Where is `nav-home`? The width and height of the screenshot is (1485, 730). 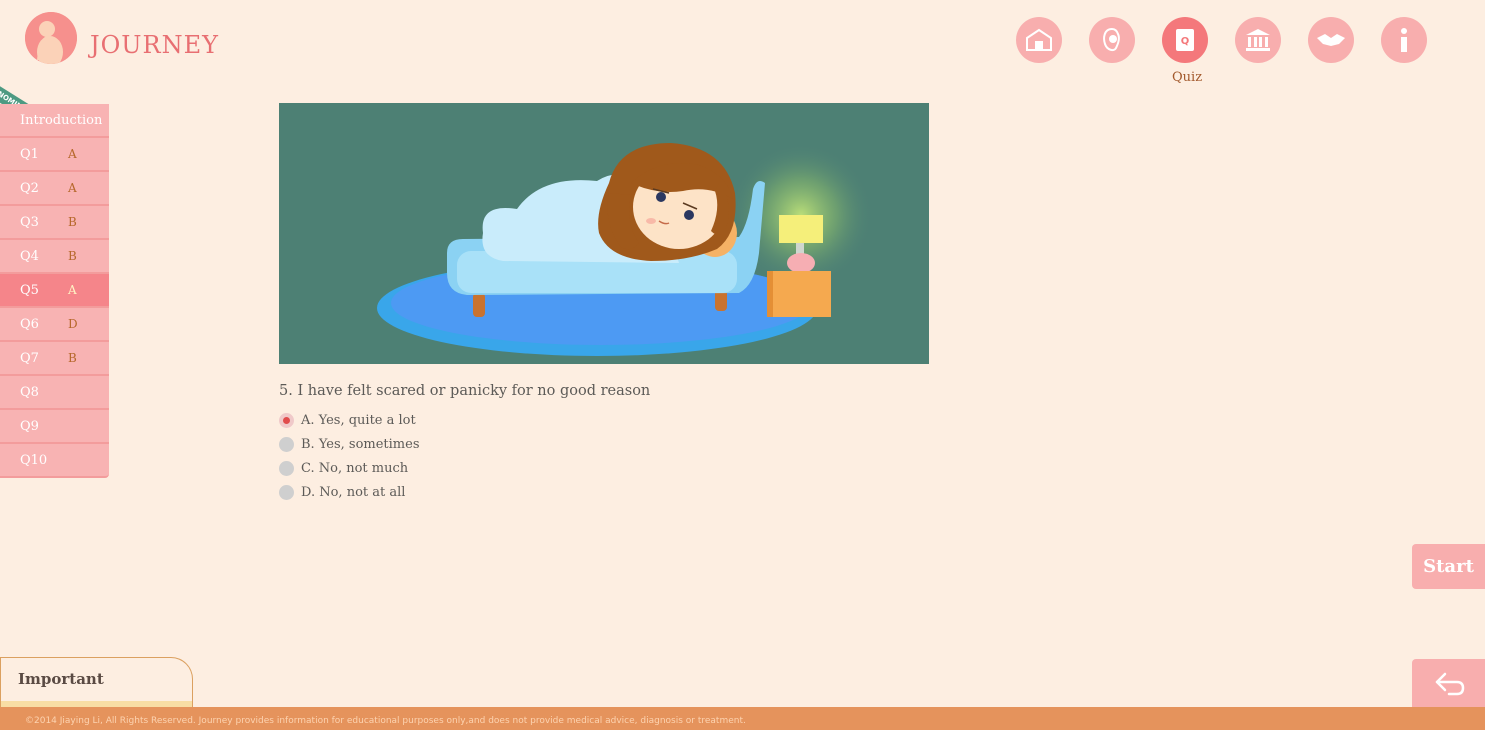
nav-home is located at coordinates (1039, 40).